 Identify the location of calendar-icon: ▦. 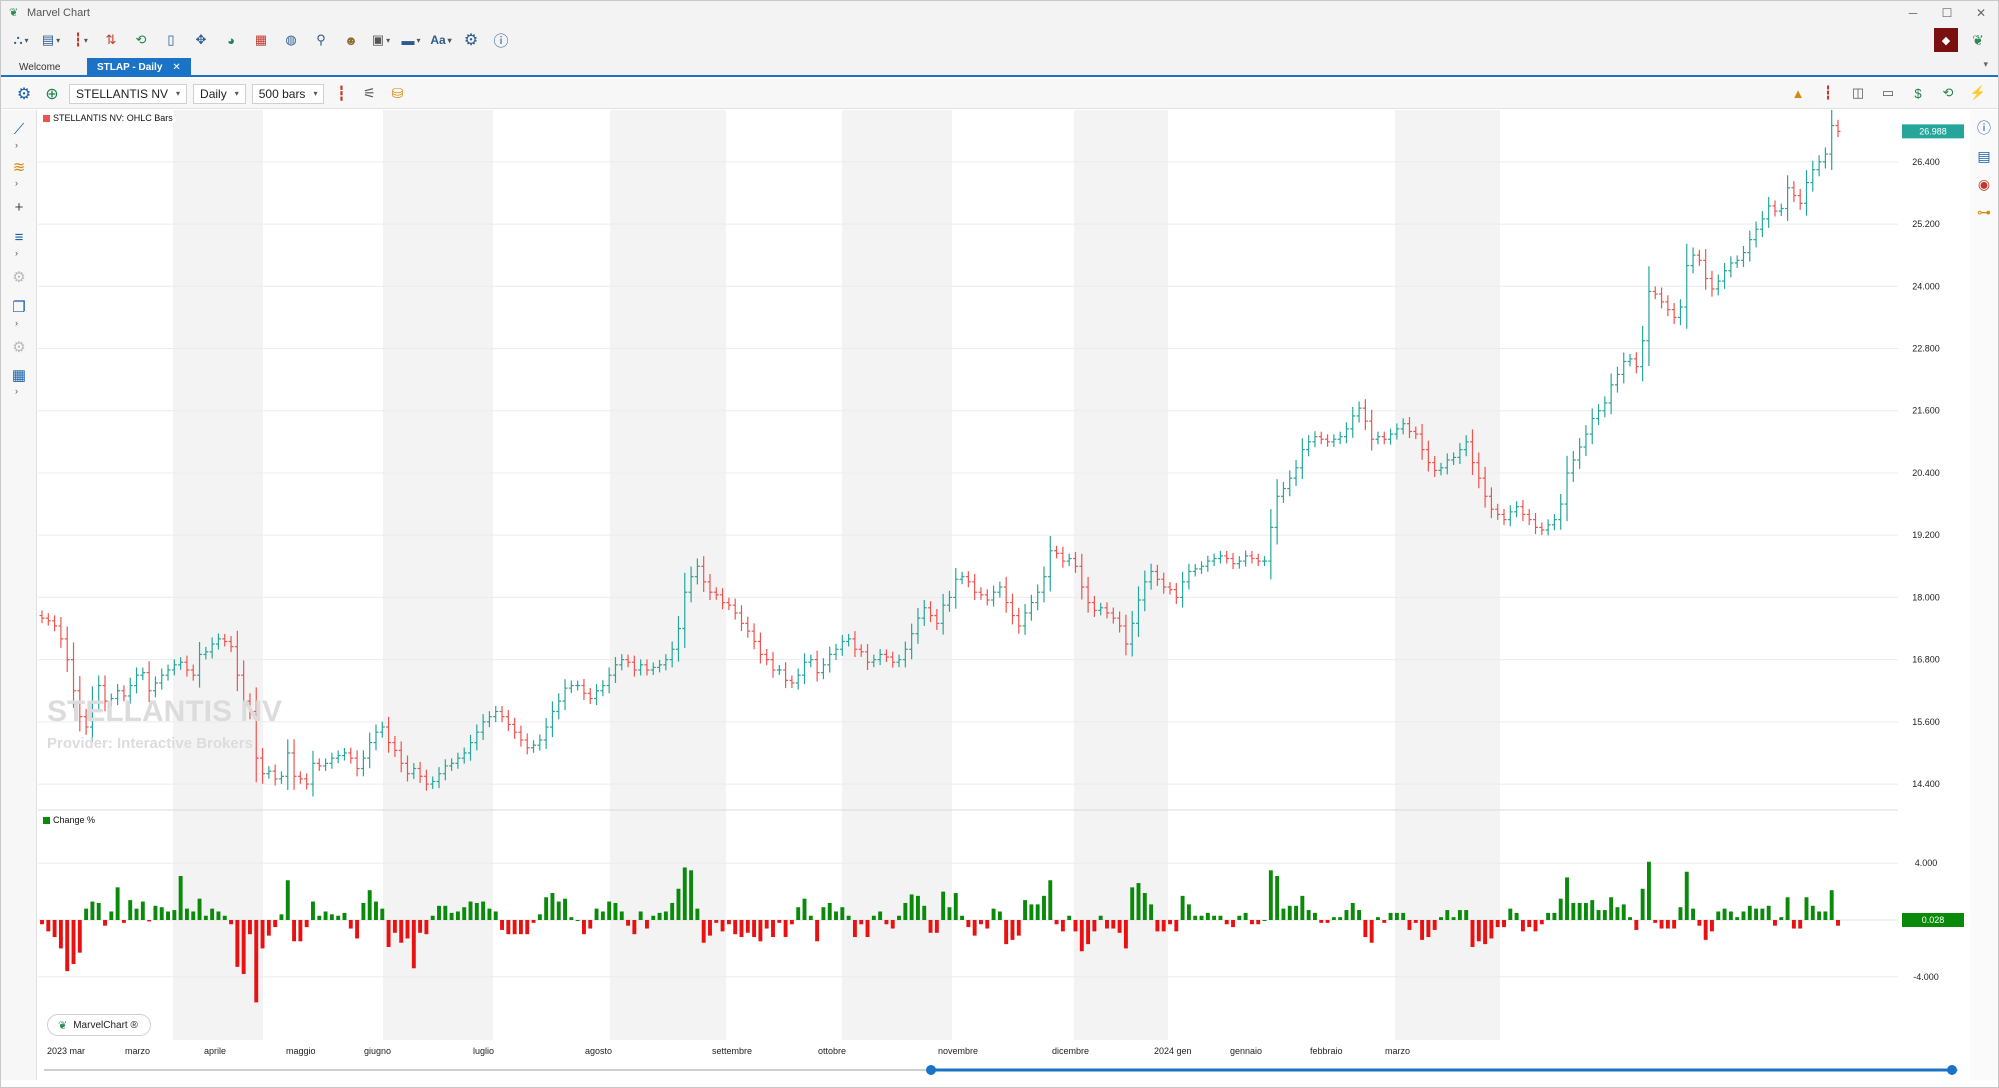
(261, 40).